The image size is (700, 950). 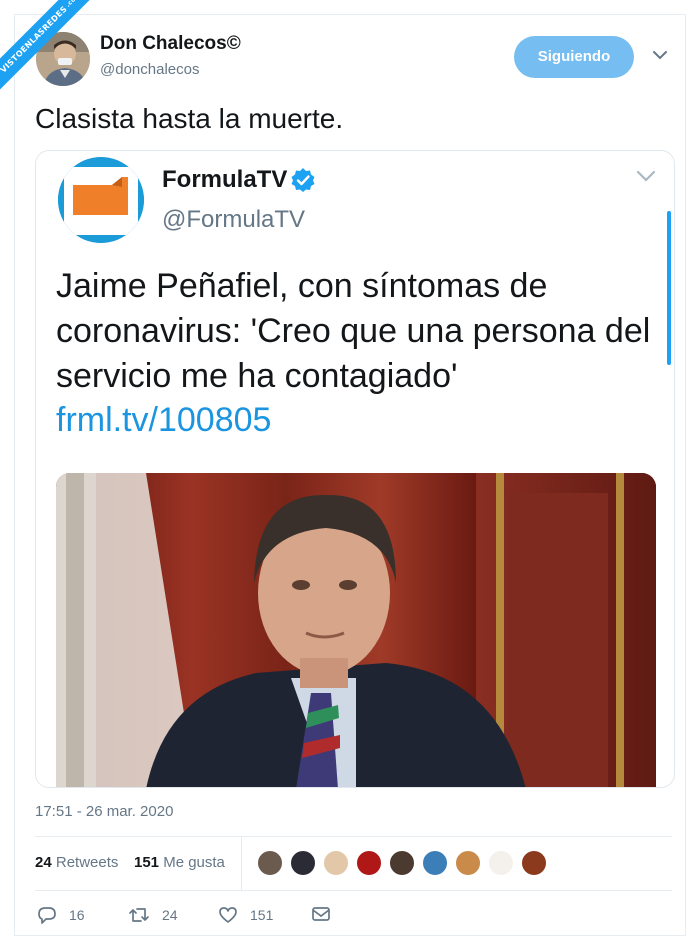 What do you see at coordinates (228, 915) in the screenshot?
I see `heart-icon` at bounding box center [228, 915].